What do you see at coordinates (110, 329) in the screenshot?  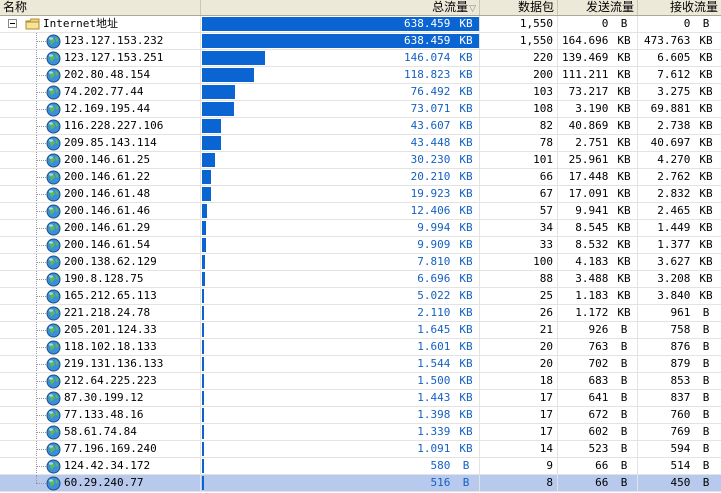 I see `ip-address: 205.201.124.33` at bounding box center [110, 329].